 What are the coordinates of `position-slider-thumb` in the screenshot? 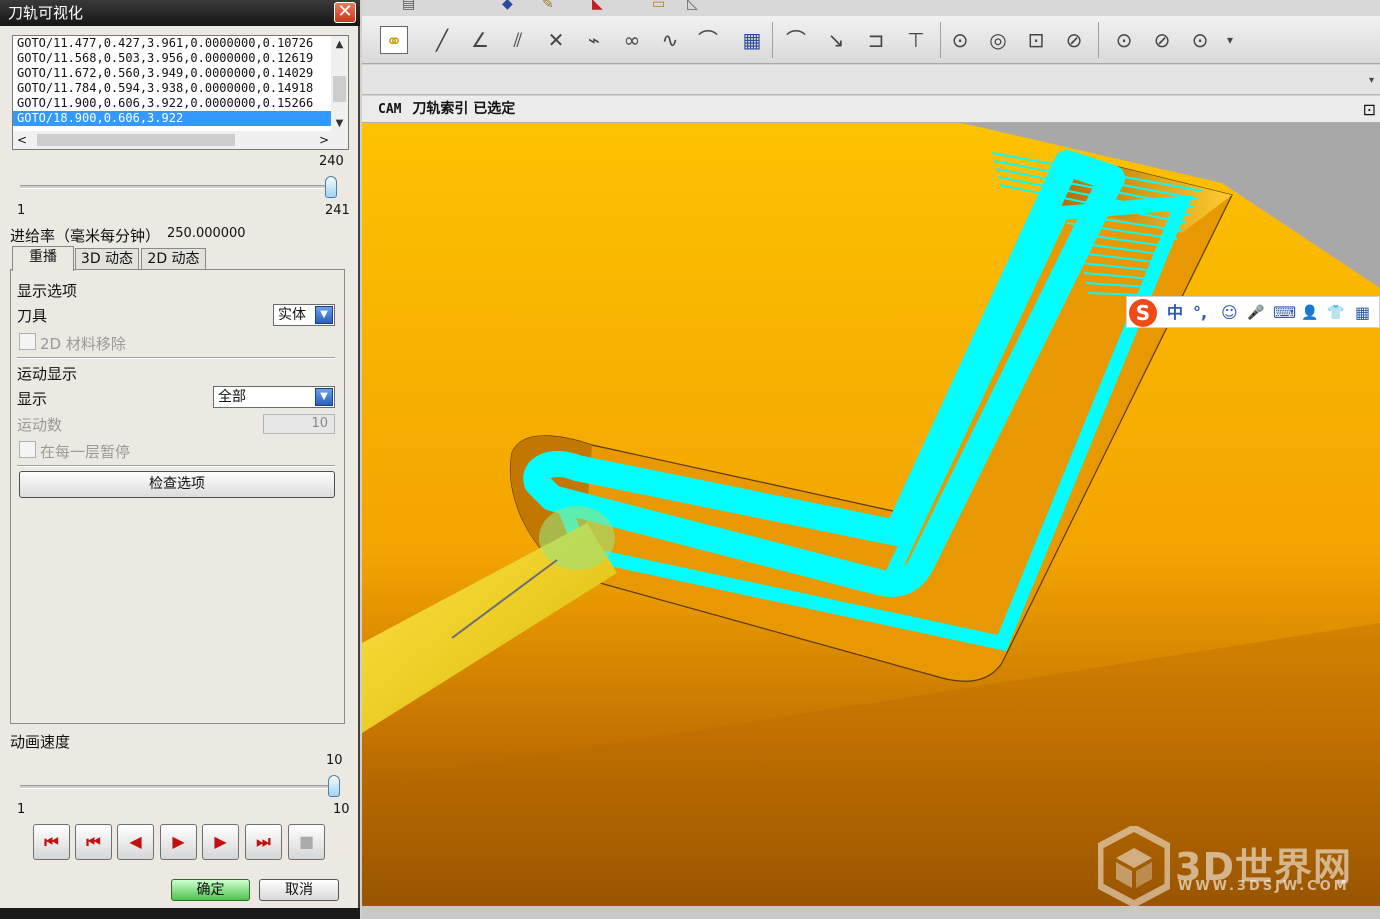 It's located at (330, 187).